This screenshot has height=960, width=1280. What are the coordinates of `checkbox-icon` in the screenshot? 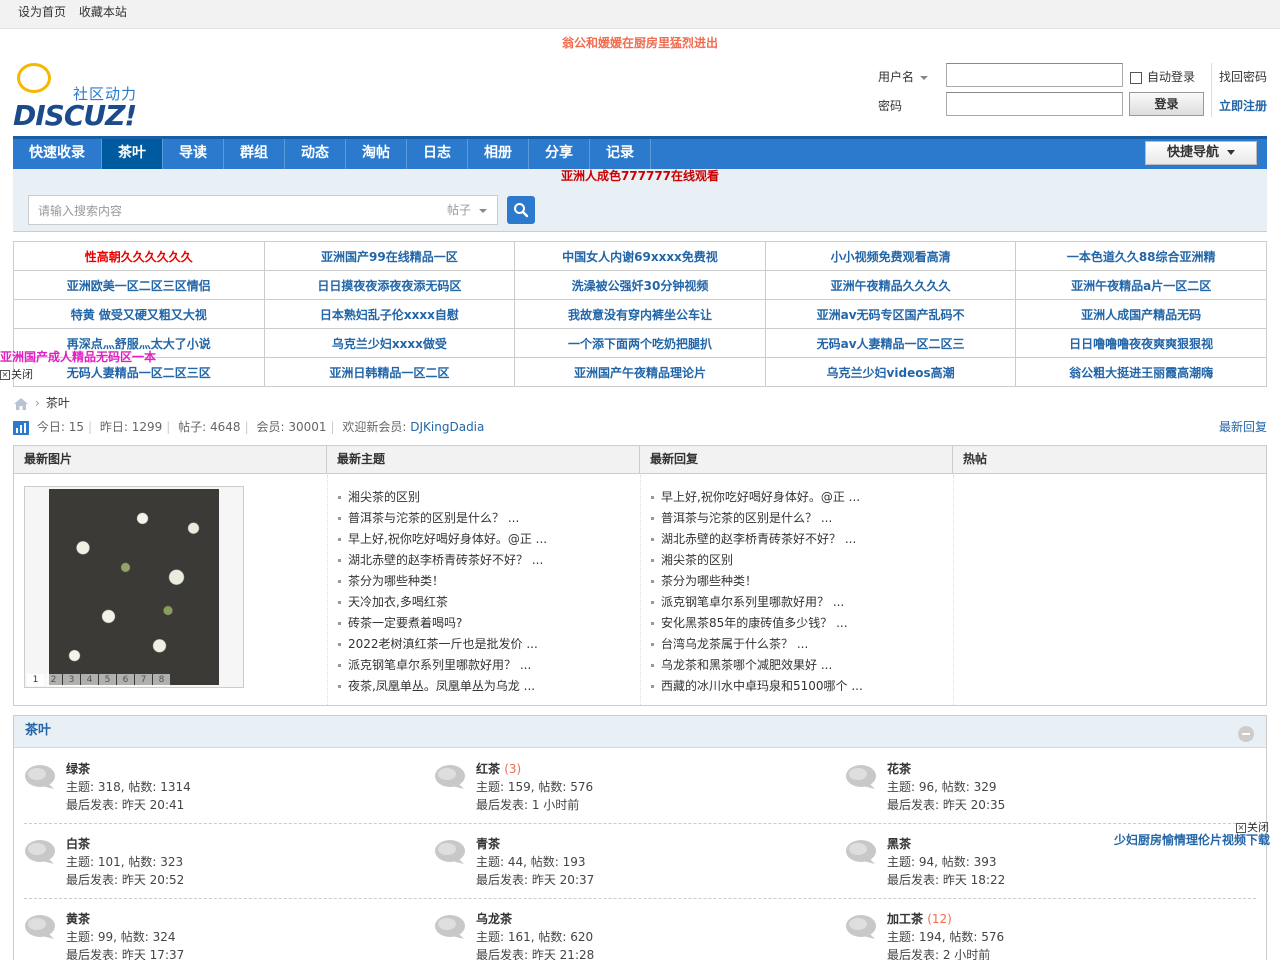 It's located at (1136, 77).